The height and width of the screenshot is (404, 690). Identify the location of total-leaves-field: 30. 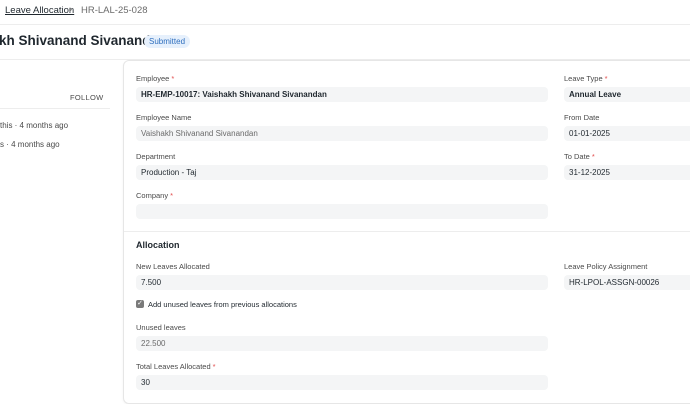
(342, 382).